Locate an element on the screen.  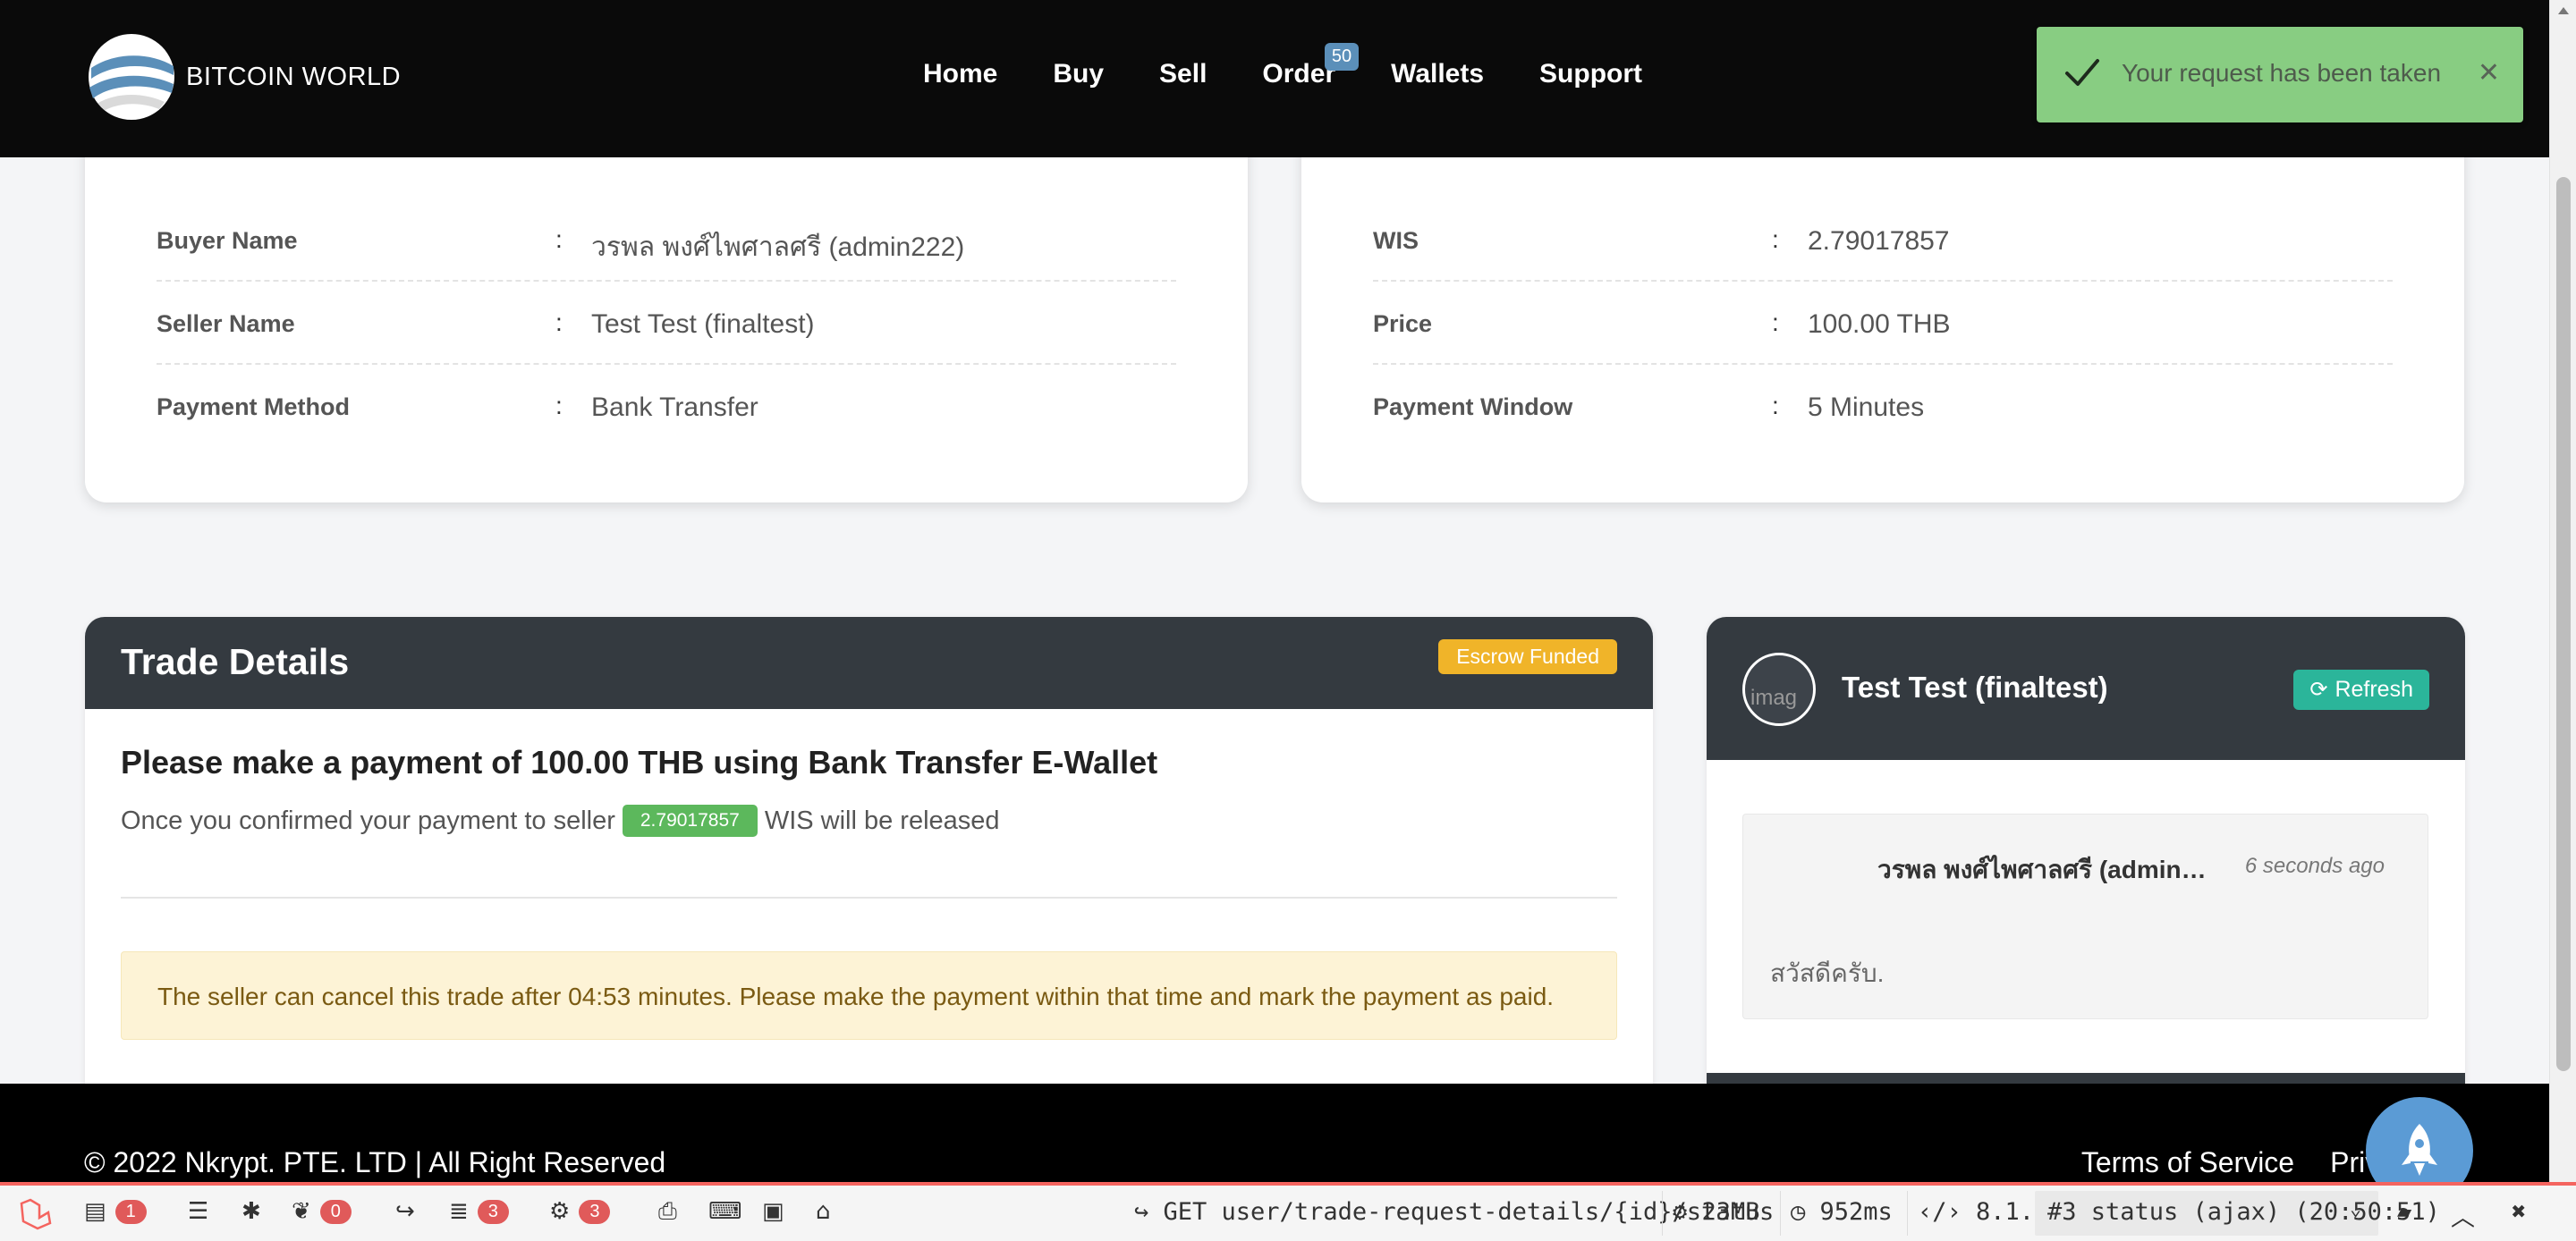
wis-label: WIS is located at coordinates (1396, 240).